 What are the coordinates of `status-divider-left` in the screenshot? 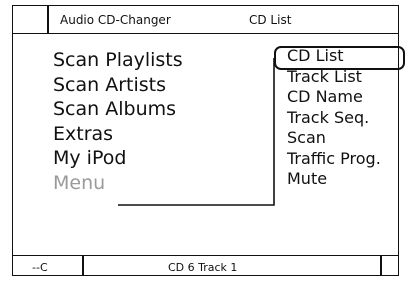 It's located at (83, 266).